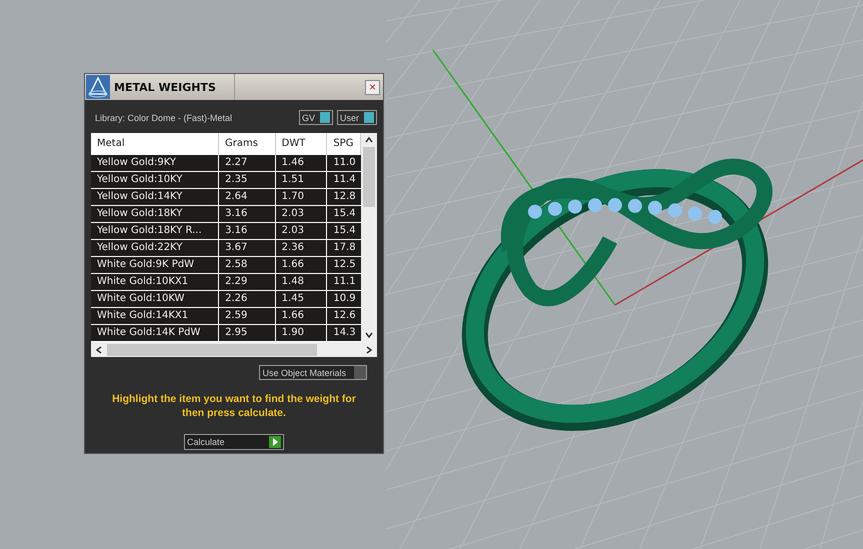 The width and height of the screenshot is (863, 549). What do you see at coordinates (234, 442) in the screenshot?
I see `calculate-button: Calculate` at bounding box center [234, 442].